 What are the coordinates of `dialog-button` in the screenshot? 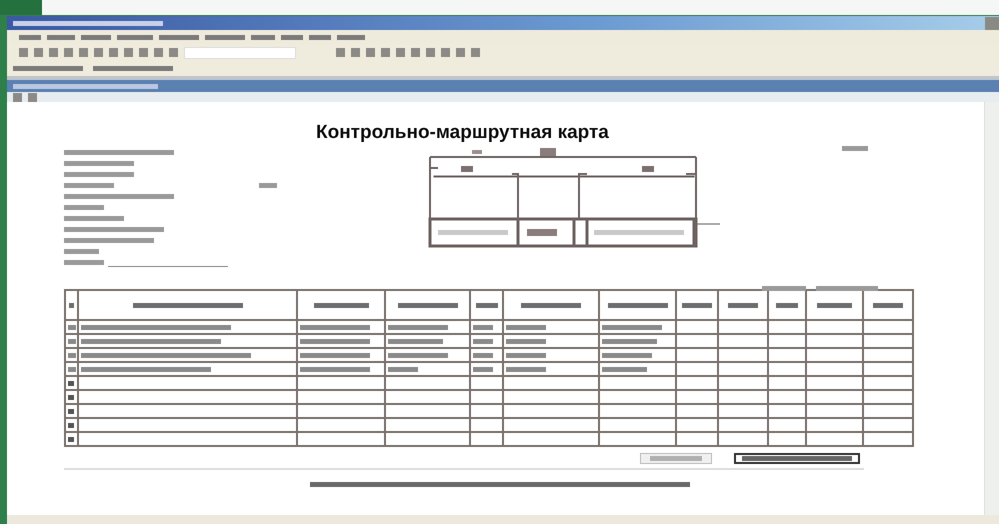 It's located at (676, 458).